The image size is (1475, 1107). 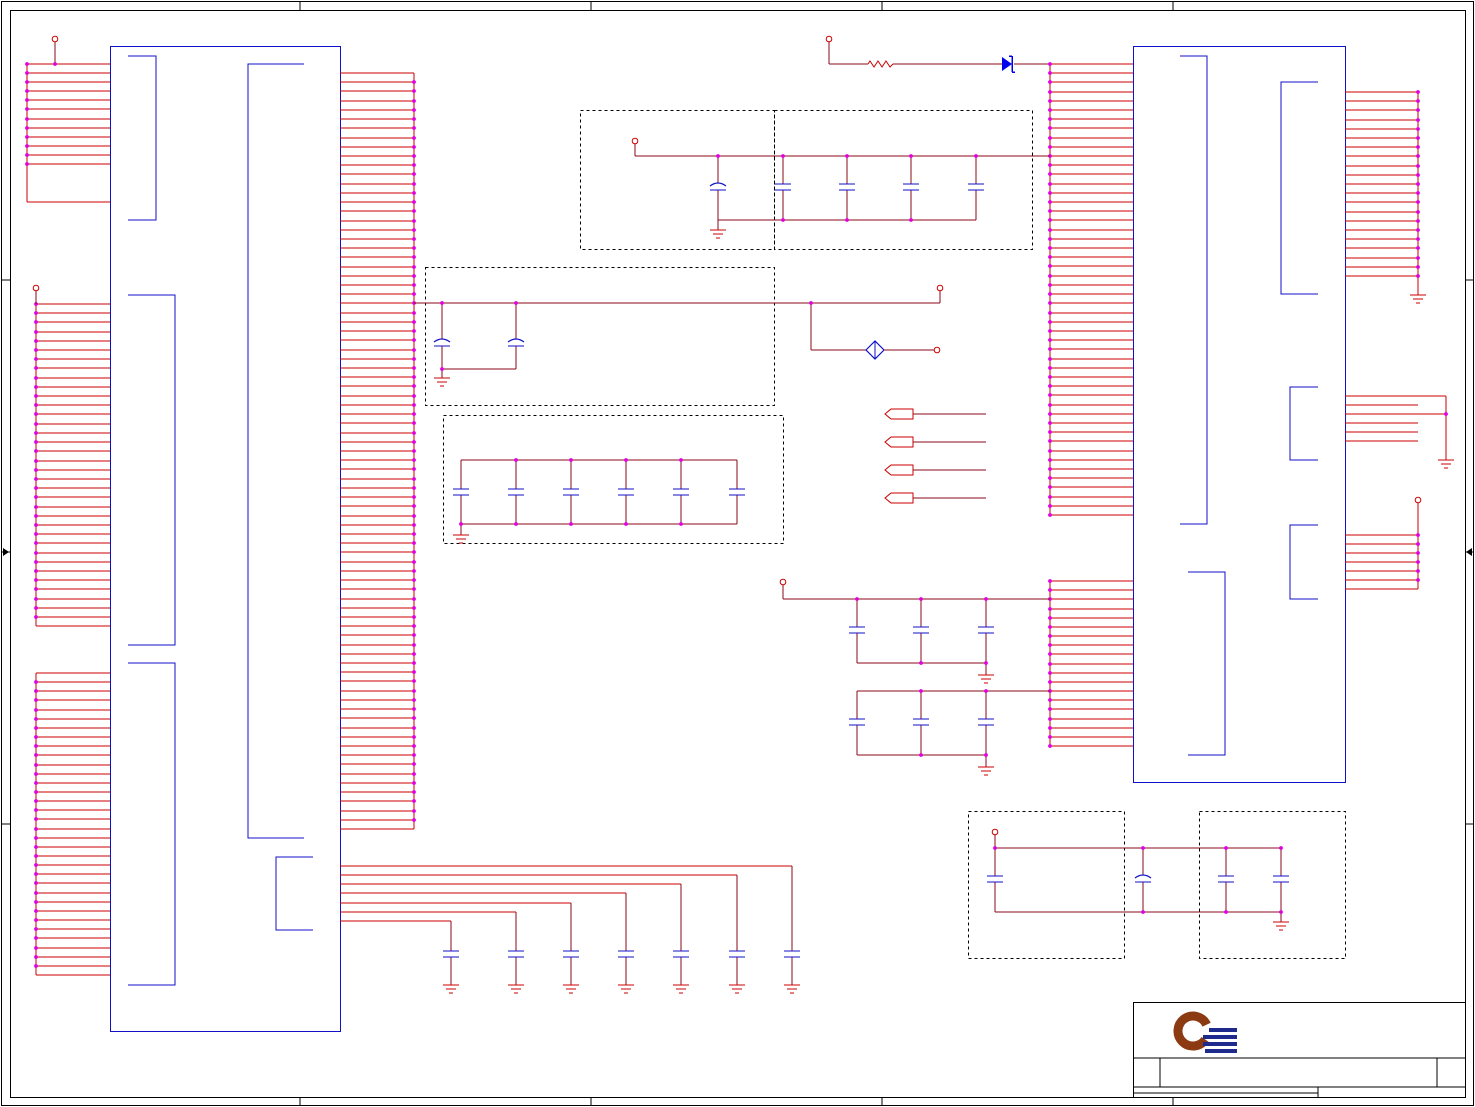 I want to click on zone-arrow-icon, so click(x=6, y=552).